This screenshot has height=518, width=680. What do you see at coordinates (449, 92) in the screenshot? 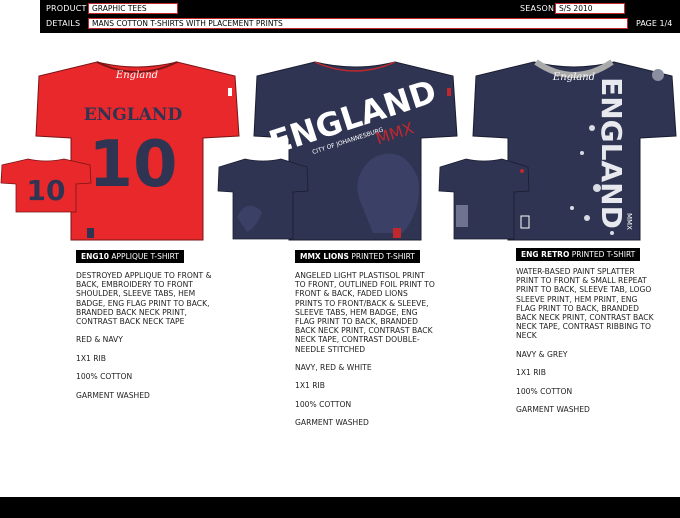
I see `mmx-sleeve-tab` at bounding box center [449, 92].